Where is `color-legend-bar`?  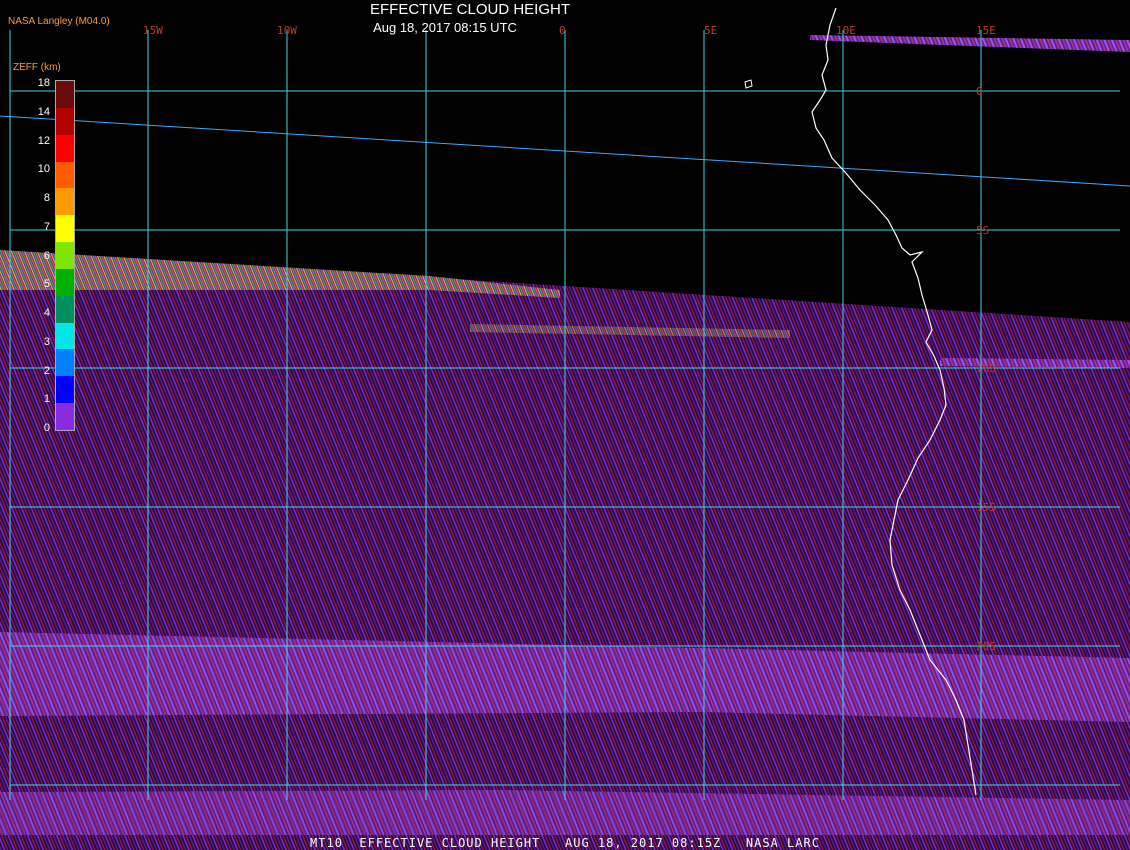 color-legend-bar is located at coordinates (65, 255).